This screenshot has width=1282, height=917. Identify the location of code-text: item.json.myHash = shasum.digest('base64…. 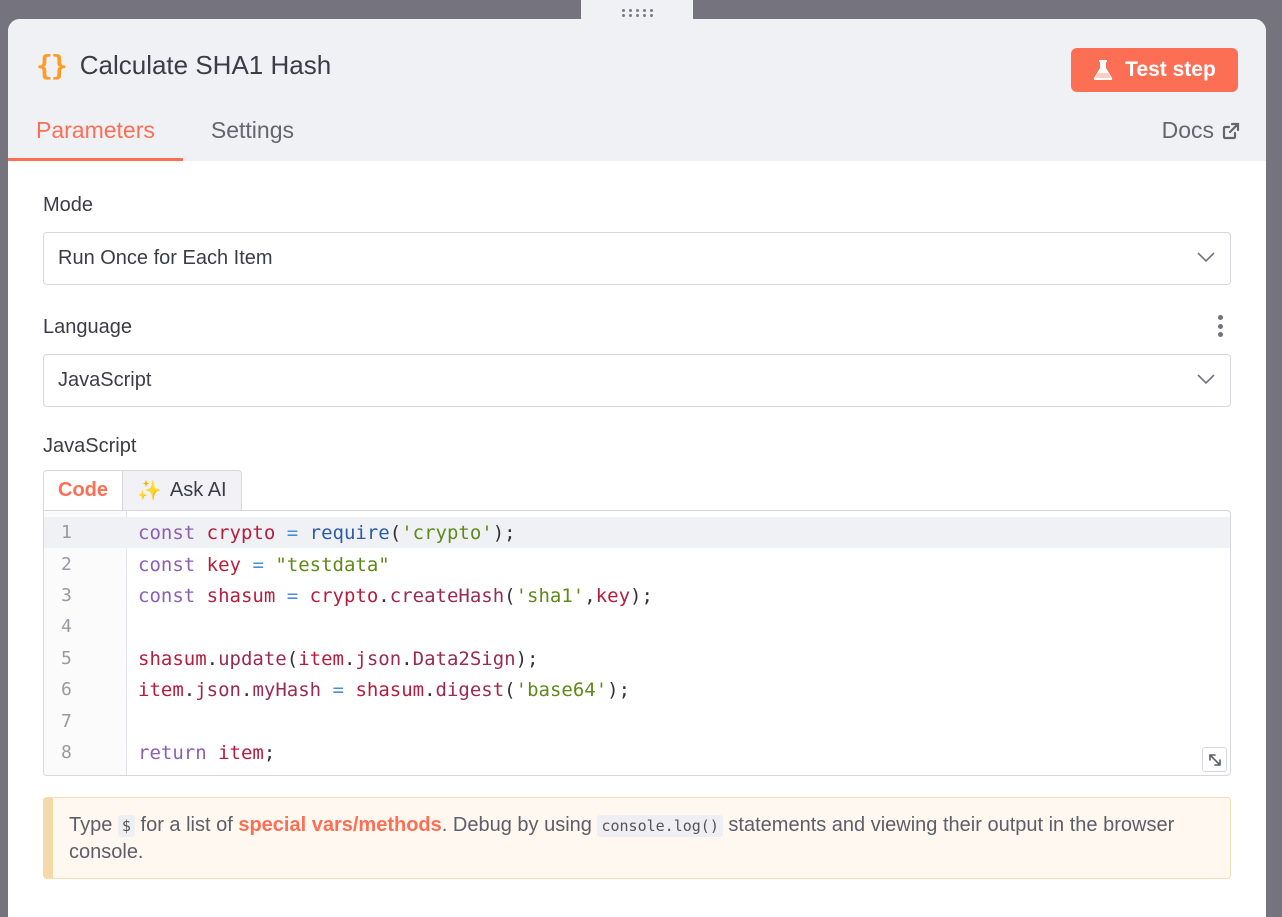
(384, 689).